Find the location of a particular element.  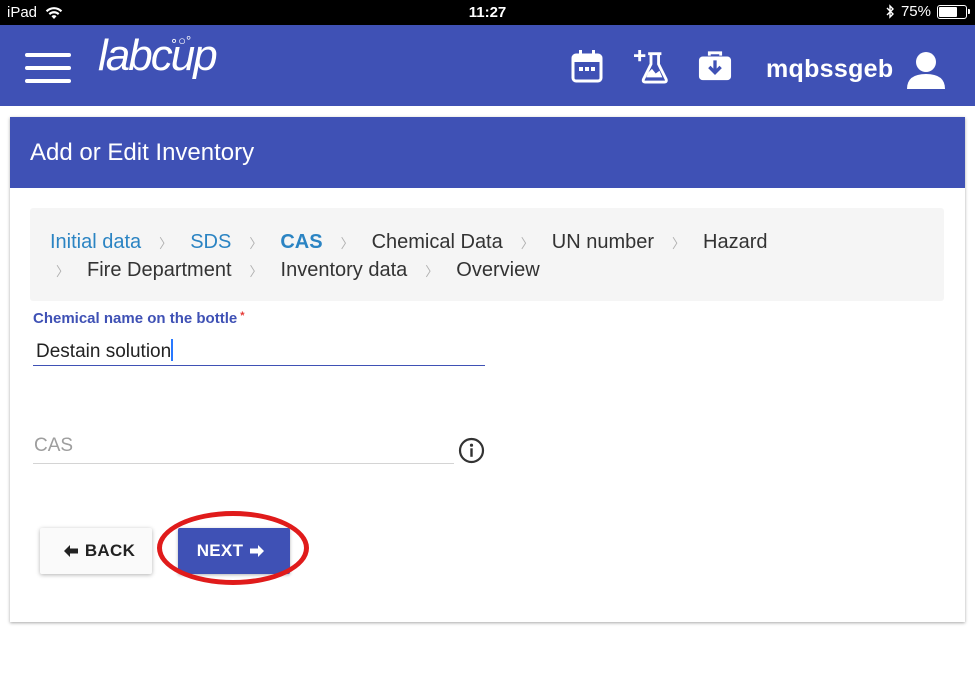

crumb-fire-department: Fire Department is located at coordinates (159, 270).